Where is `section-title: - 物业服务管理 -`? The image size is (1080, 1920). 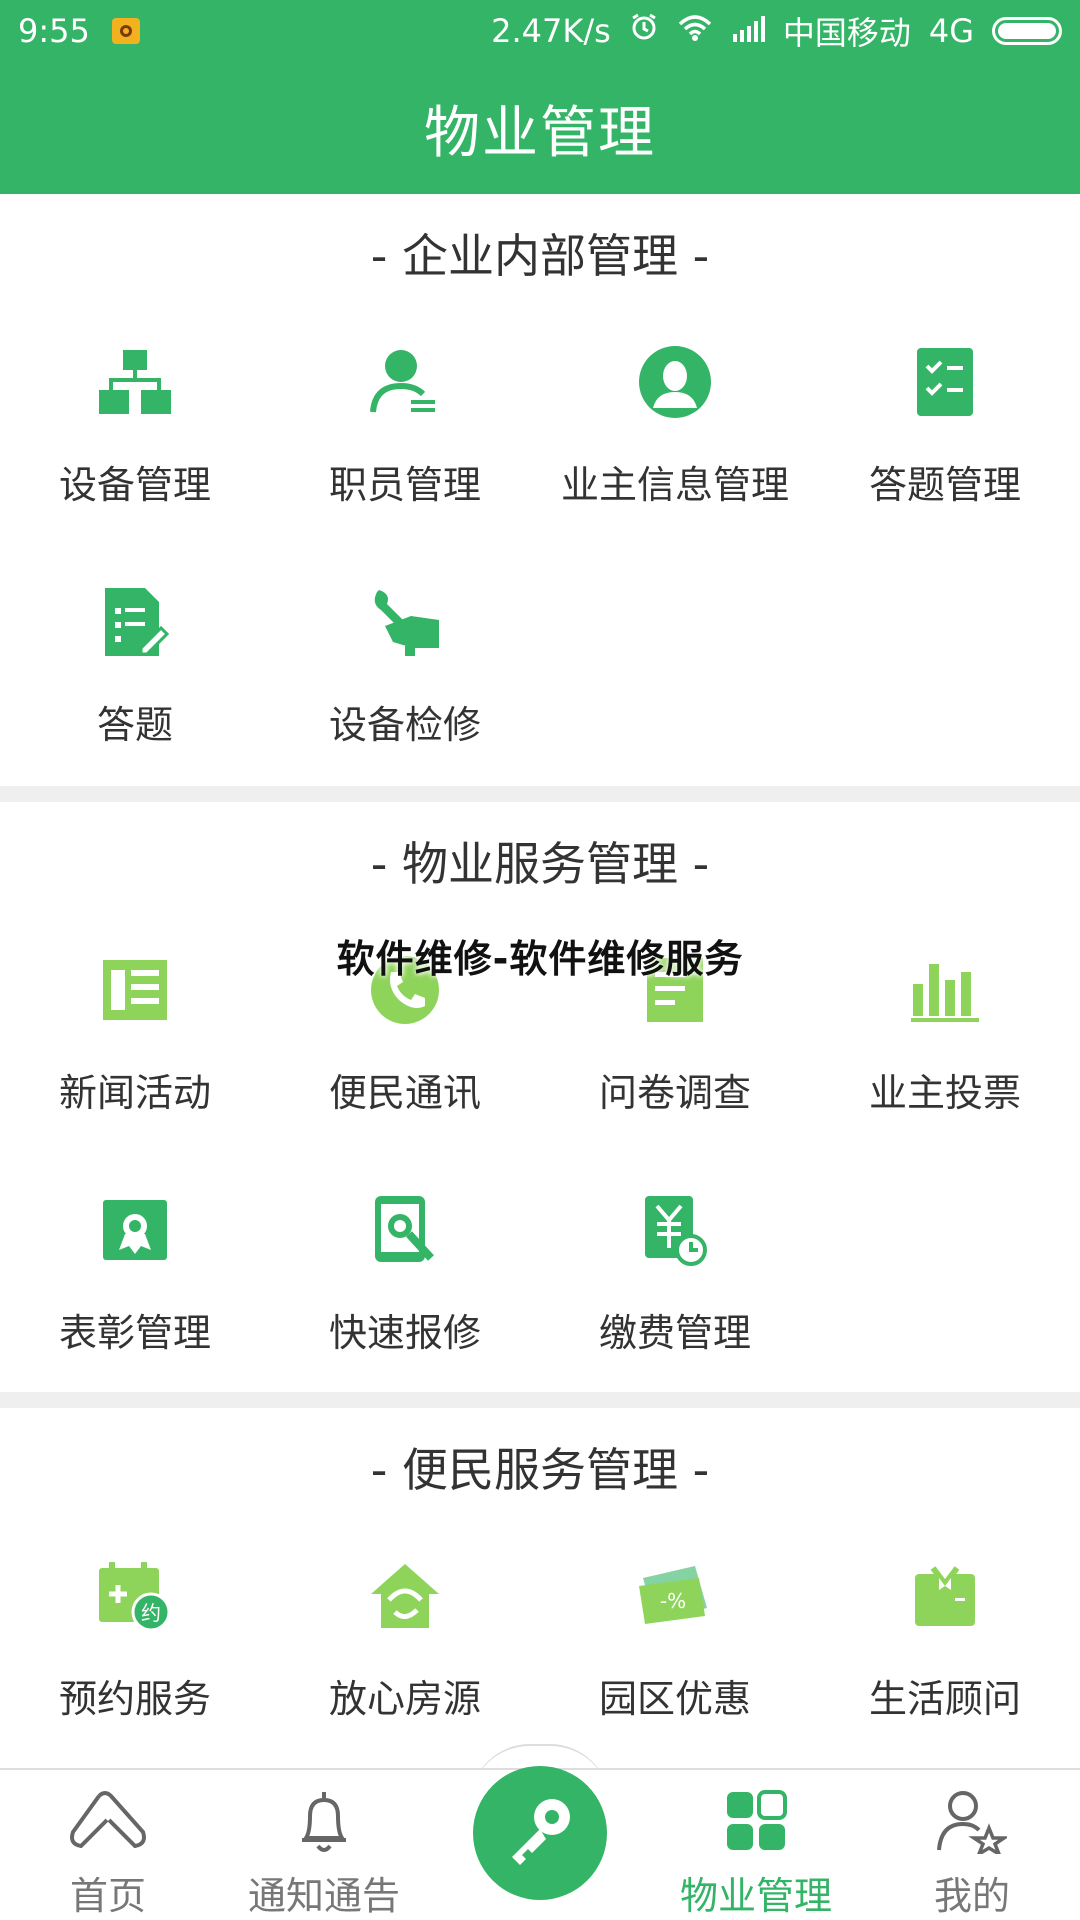
section-title: - 物业服务管理 - is located at coordinates (540, 864).